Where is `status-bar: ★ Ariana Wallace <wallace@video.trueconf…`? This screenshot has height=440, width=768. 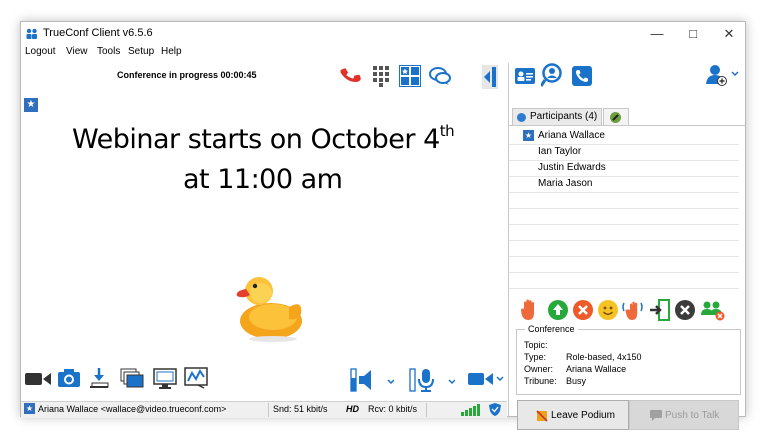
status-bar: ★ Ariana Wallace <wallace@video.trueconf… is located at coordinates (264, 409).